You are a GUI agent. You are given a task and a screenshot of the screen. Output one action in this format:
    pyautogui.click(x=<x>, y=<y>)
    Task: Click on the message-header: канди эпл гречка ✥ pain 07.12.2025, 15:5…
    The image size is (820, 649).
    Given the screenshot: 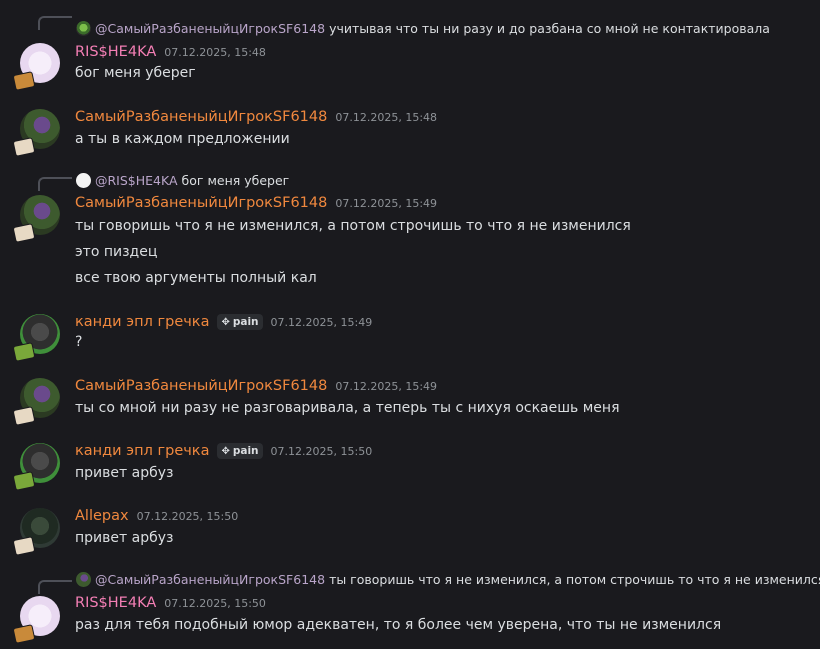 What is the action you would take?
    pyautogui.click(x=223, y=451)
    